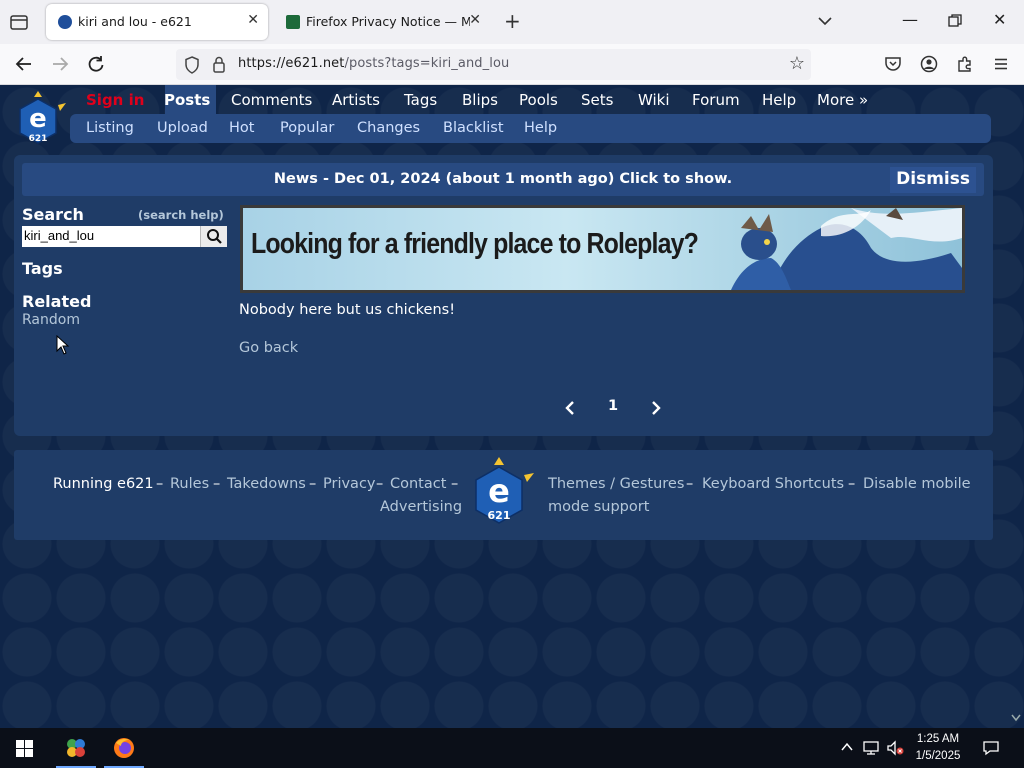 The width and height of the screenshot is (1024, 768). I want to click on tab-e621: kiri and lou - e621 ✕, so click(157, 22).